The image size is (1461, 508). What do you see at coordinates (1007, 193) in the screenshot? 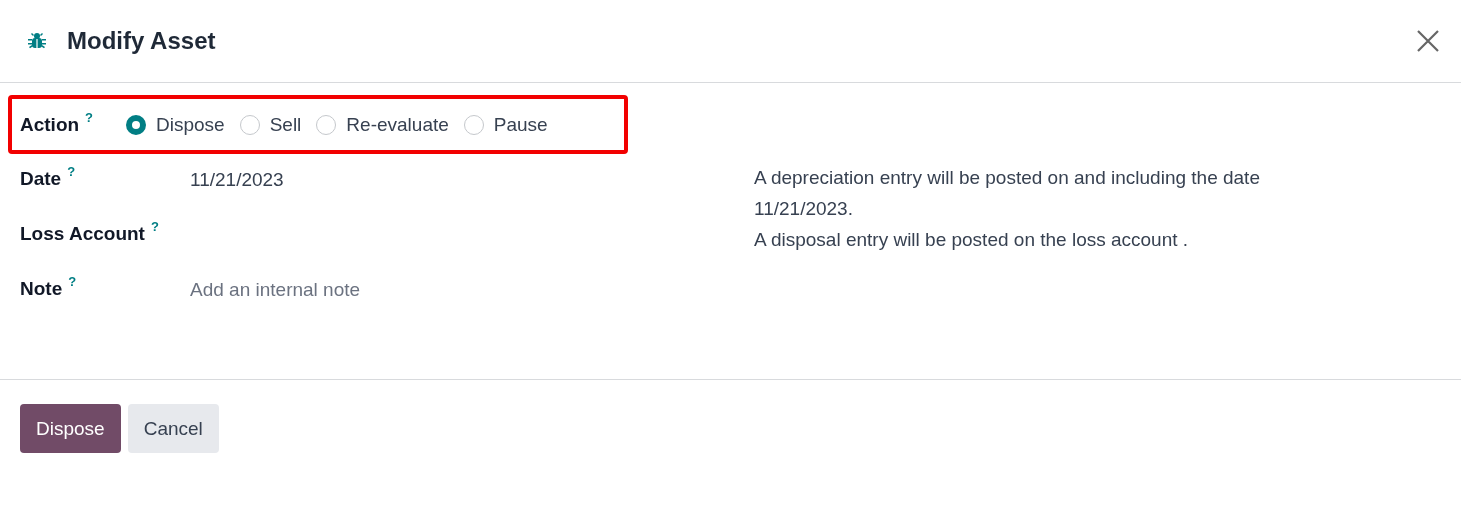
I see `summary-text: A depreciation entry will be posted on and including the date 11/21/2023.` at bounding box center [1007, 193].